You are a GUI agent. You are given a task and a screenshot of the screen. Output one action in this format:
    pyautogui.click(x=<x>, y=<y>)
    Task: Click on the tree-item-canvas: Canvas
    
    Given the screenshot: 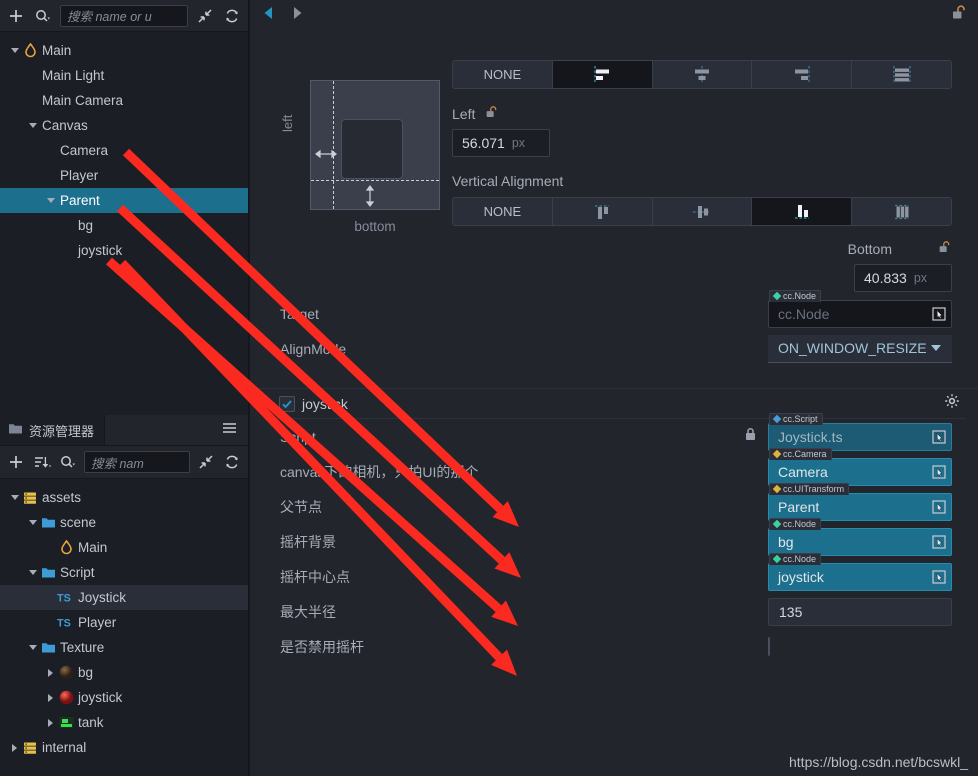 What is the action you would take?
    pyautogui.click(x=124, y=125)
    